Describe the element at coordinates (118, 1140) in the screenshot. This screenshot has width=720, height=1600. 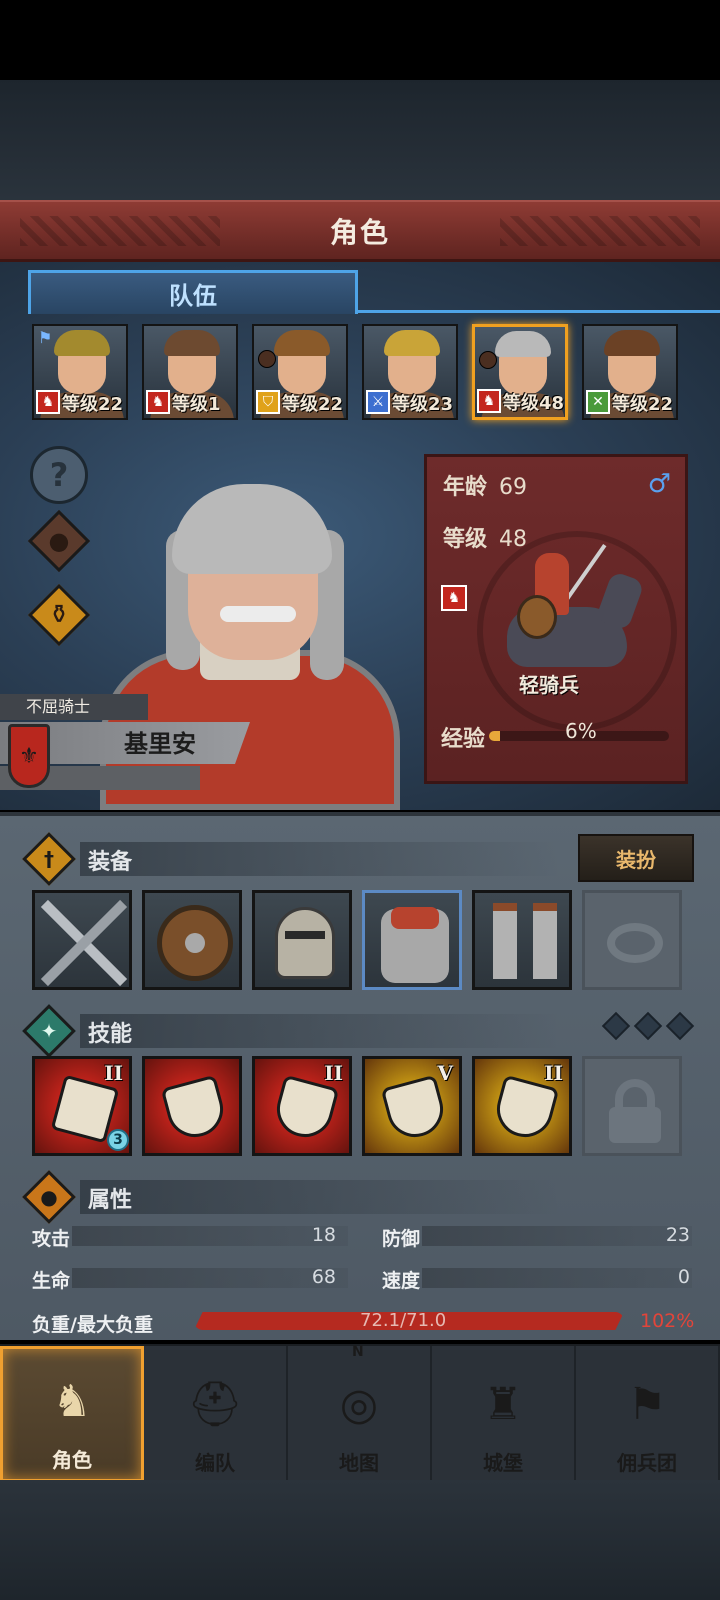
I see `skill-charges-badge: 3` at that location.